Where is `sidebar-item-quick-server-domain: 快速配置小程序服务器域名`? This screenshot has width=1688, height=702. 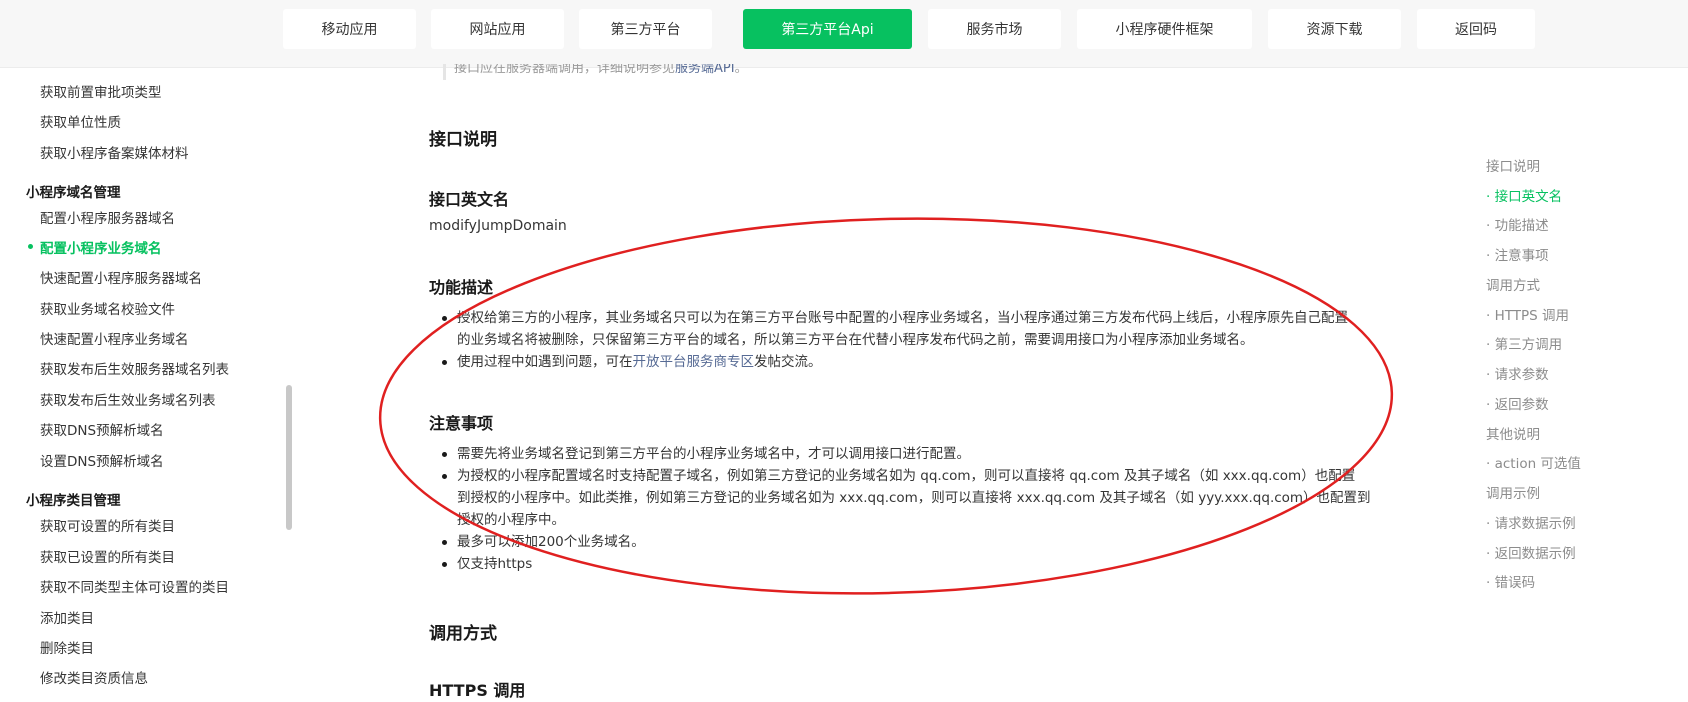 sidebar-item-quick-server-domain: 快速配置小程序服务器域名 is located at coordinates (121, 277).